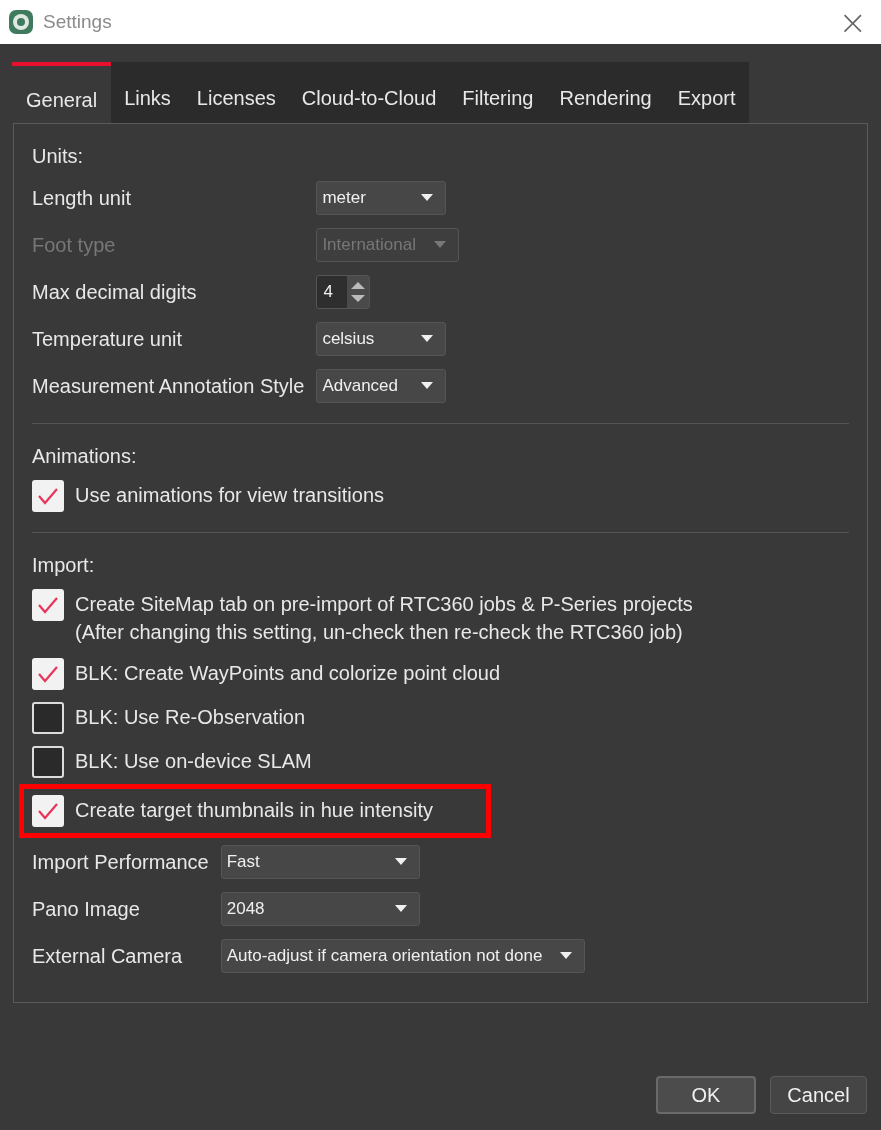 The height and width of the screenshot is (1130, 881). What do you see at coordinates (190, 717) in the screenshot?
I see `checkbox-label: BLK: Use Re-Observation` at bounding box center [190, 717].